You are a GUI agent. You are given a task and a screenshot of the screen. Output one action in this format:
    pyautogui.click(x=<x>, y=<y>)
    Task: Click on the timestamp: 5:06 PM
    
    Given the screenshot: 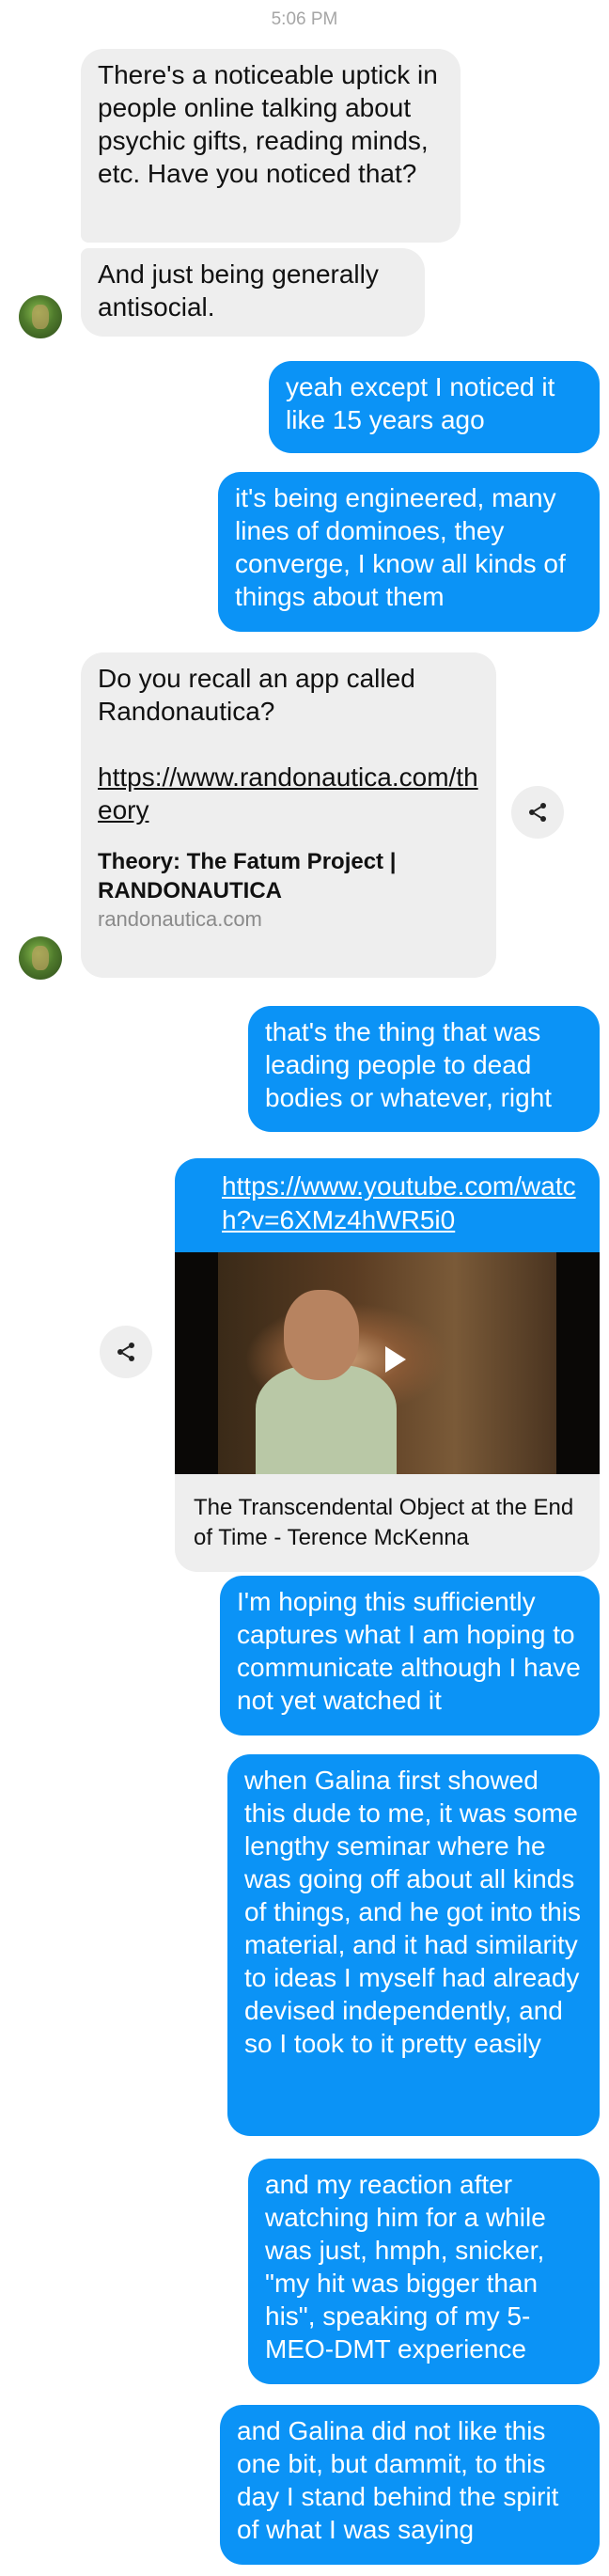 What is the action you would take?
    pyautogui.click(x=304, y=19)
    